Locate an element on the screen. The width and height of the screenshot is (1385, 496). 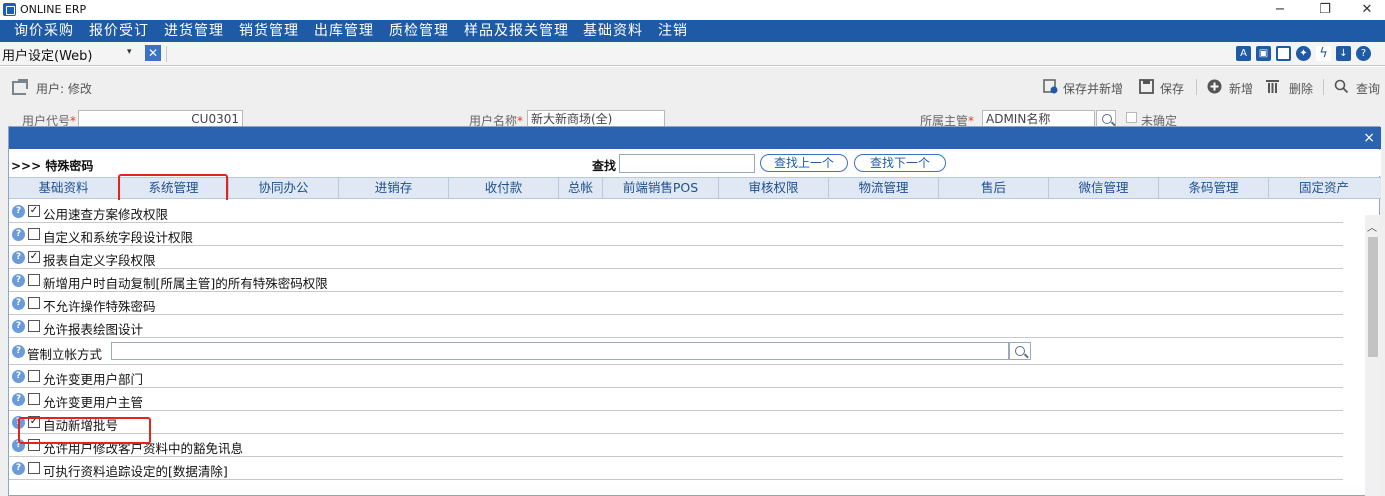
dialog-header: >>> 特殊密码 查找 查找上一个 查找下一个 is located at coordinates (695, 163).